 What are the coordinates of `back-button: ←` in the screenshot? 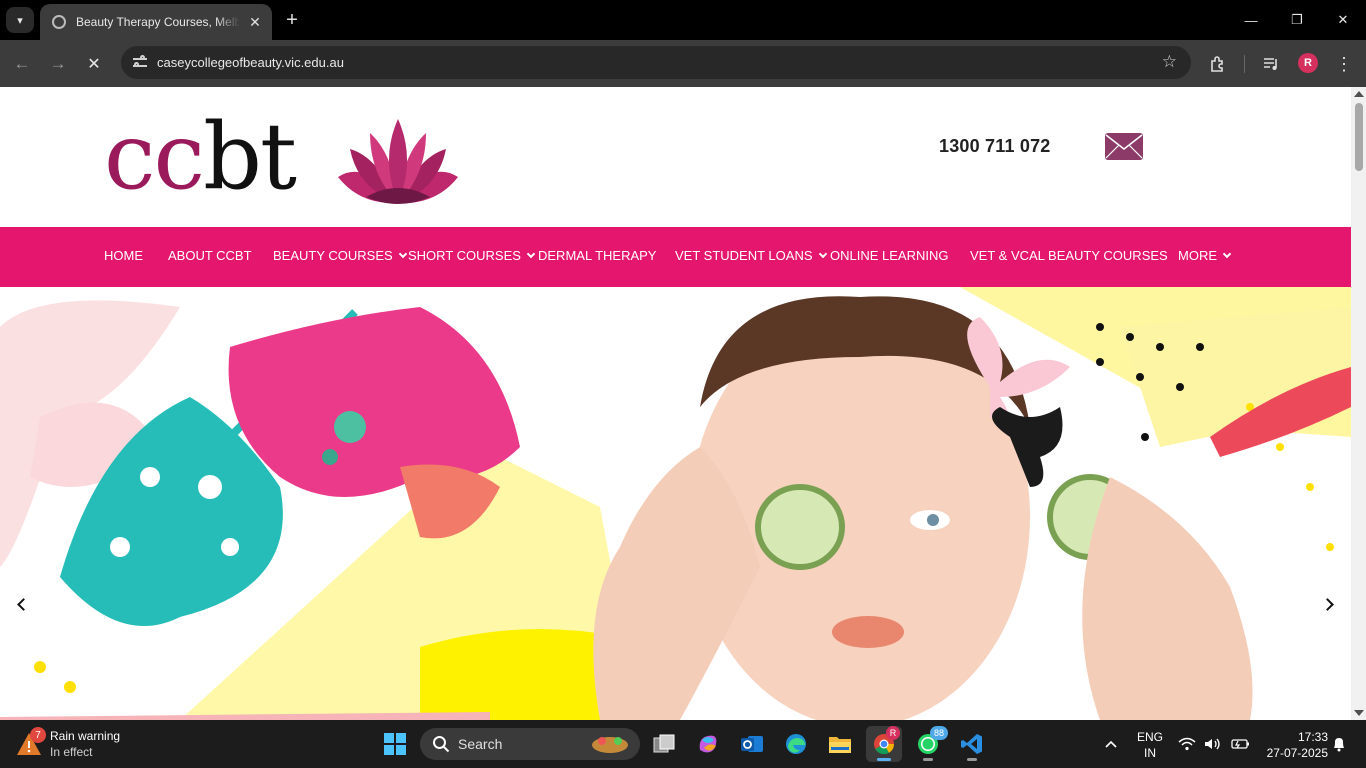 It's located at (22, 64).